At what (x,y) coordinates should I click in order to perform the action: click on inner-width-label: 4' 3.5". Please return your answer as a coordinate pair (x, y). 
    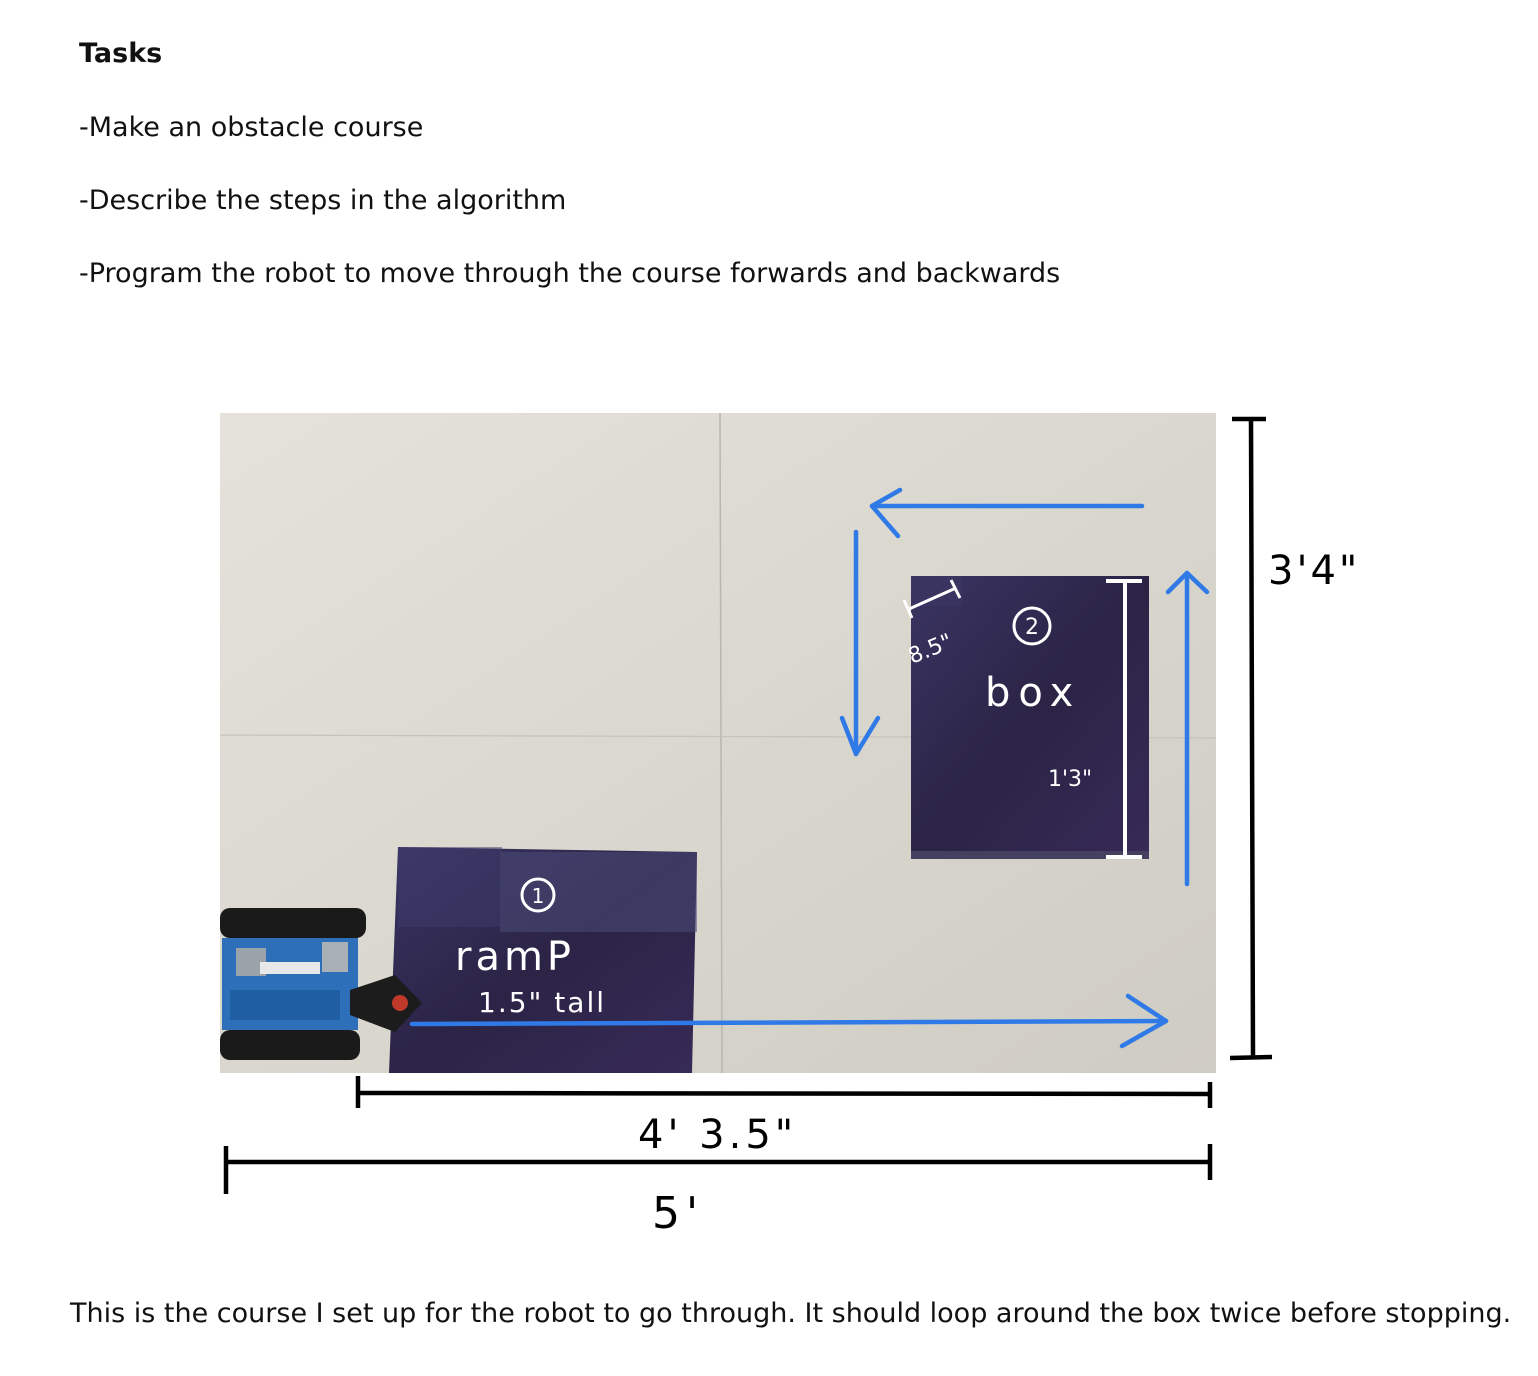
    Looking at the image, I should click on (717, 1135).